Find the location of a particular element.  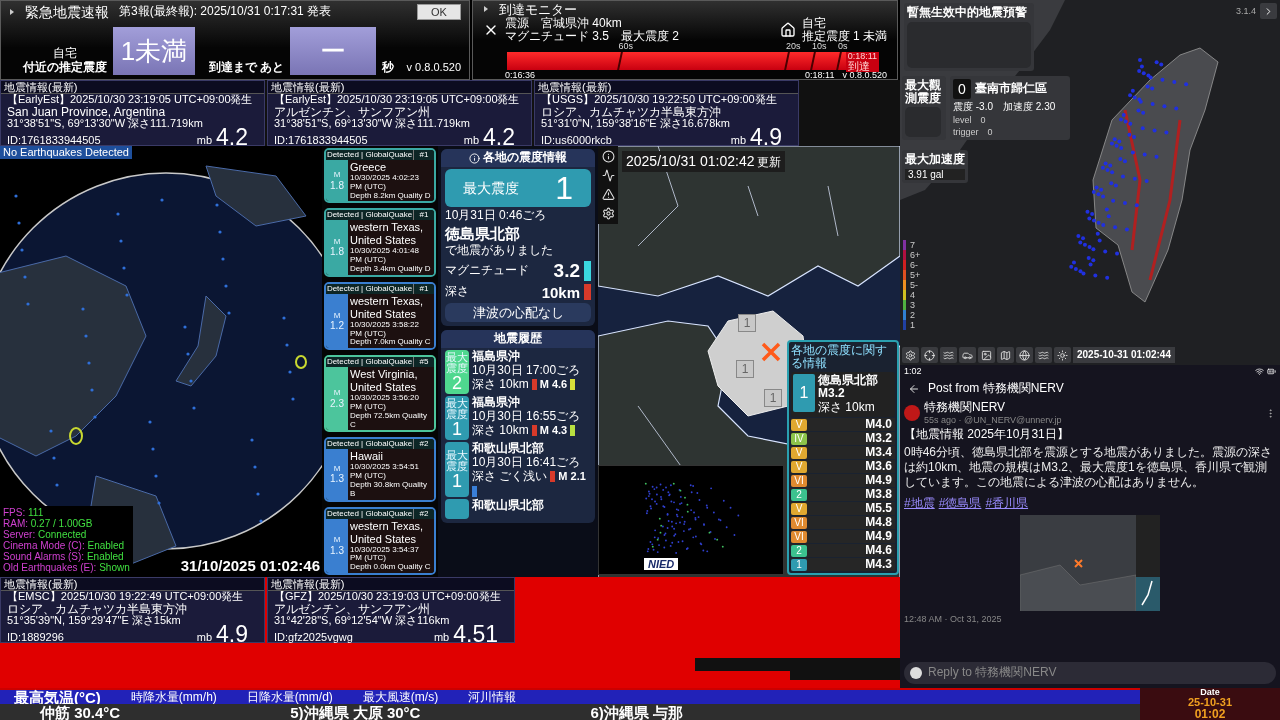

warning-icon is located at coordinates (608, 194).